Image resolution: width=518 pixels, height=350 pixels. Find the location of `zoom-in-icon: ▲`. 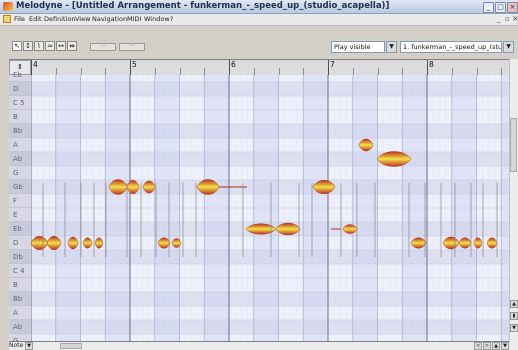

zoom-in-icon: ▲ is located at coordinates (514, 304).